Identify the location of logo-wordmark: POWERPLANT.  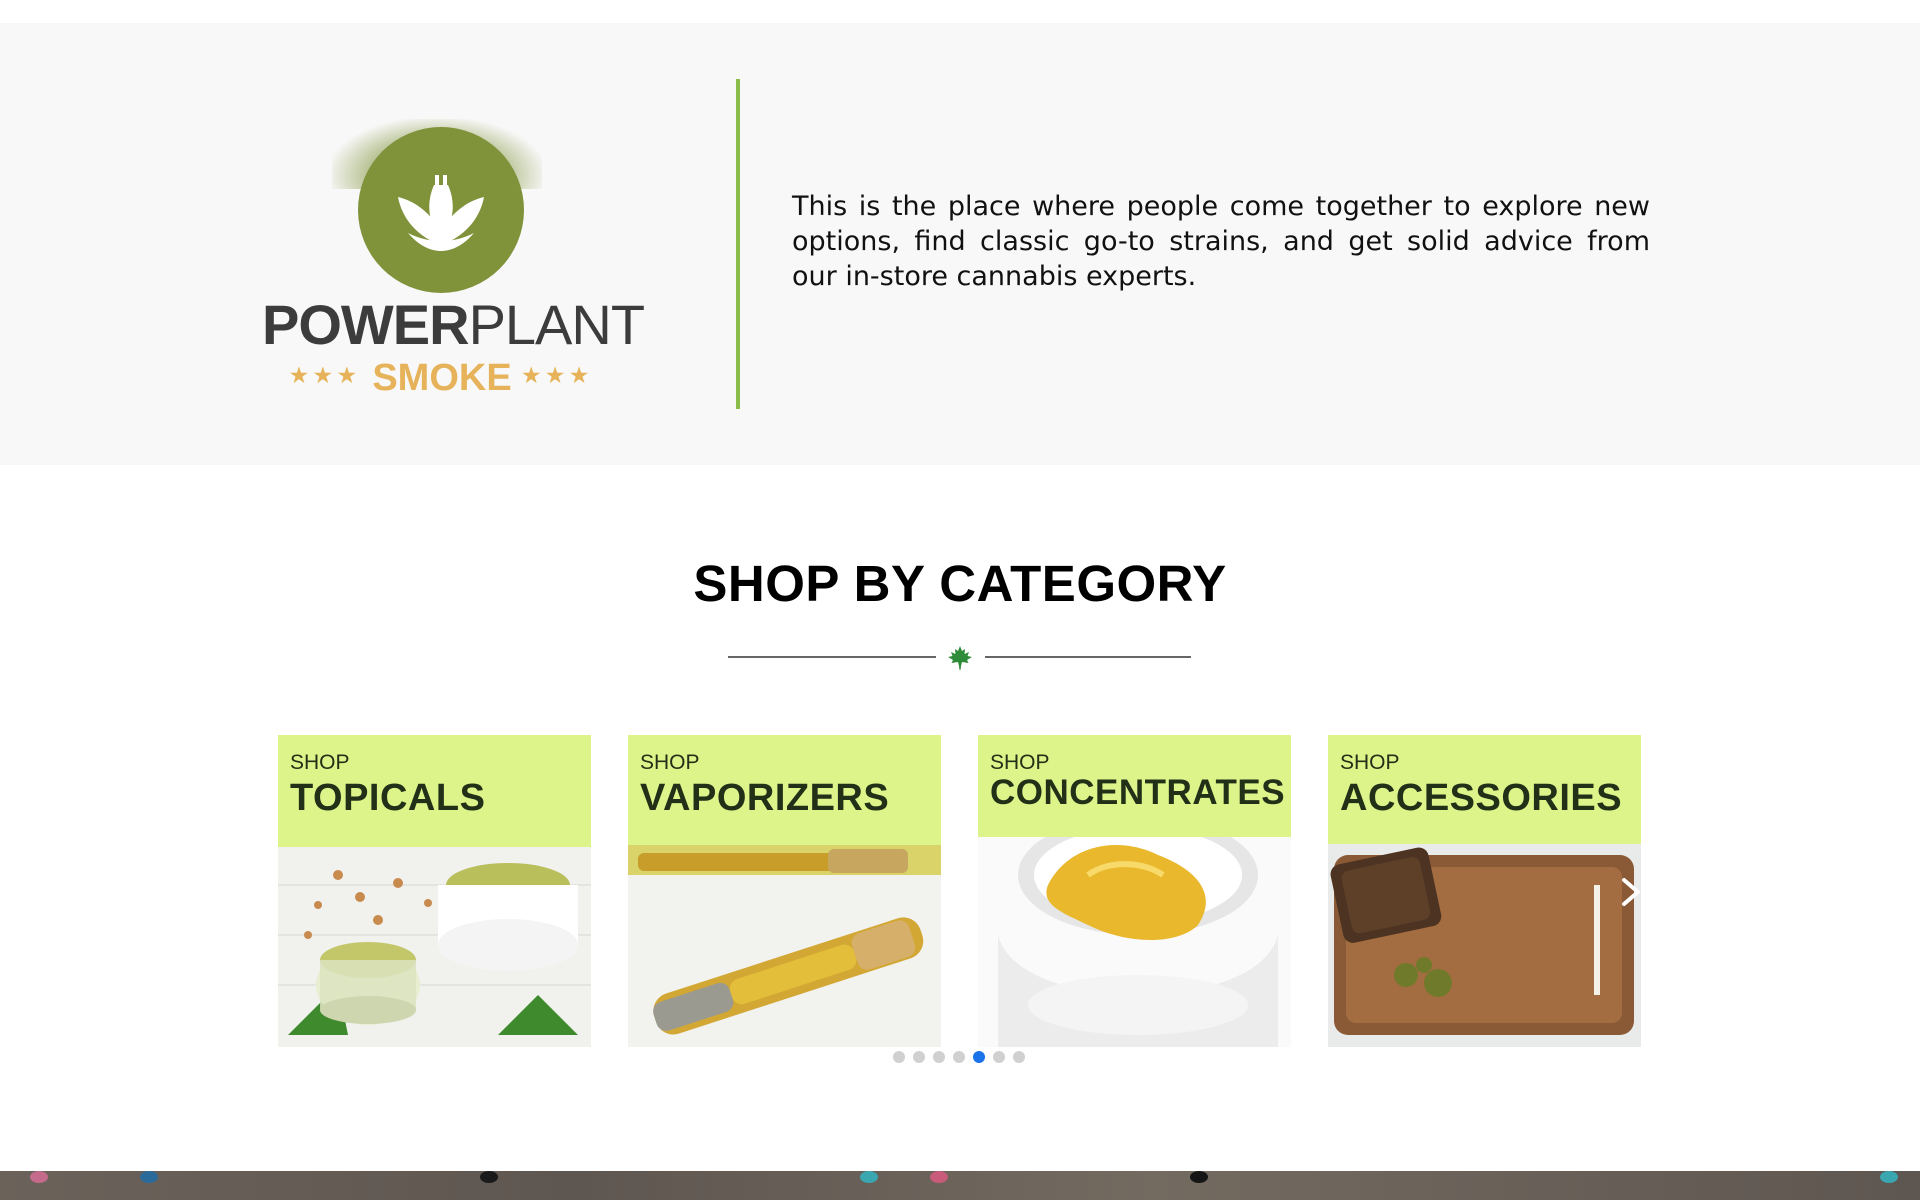
(453, 325).